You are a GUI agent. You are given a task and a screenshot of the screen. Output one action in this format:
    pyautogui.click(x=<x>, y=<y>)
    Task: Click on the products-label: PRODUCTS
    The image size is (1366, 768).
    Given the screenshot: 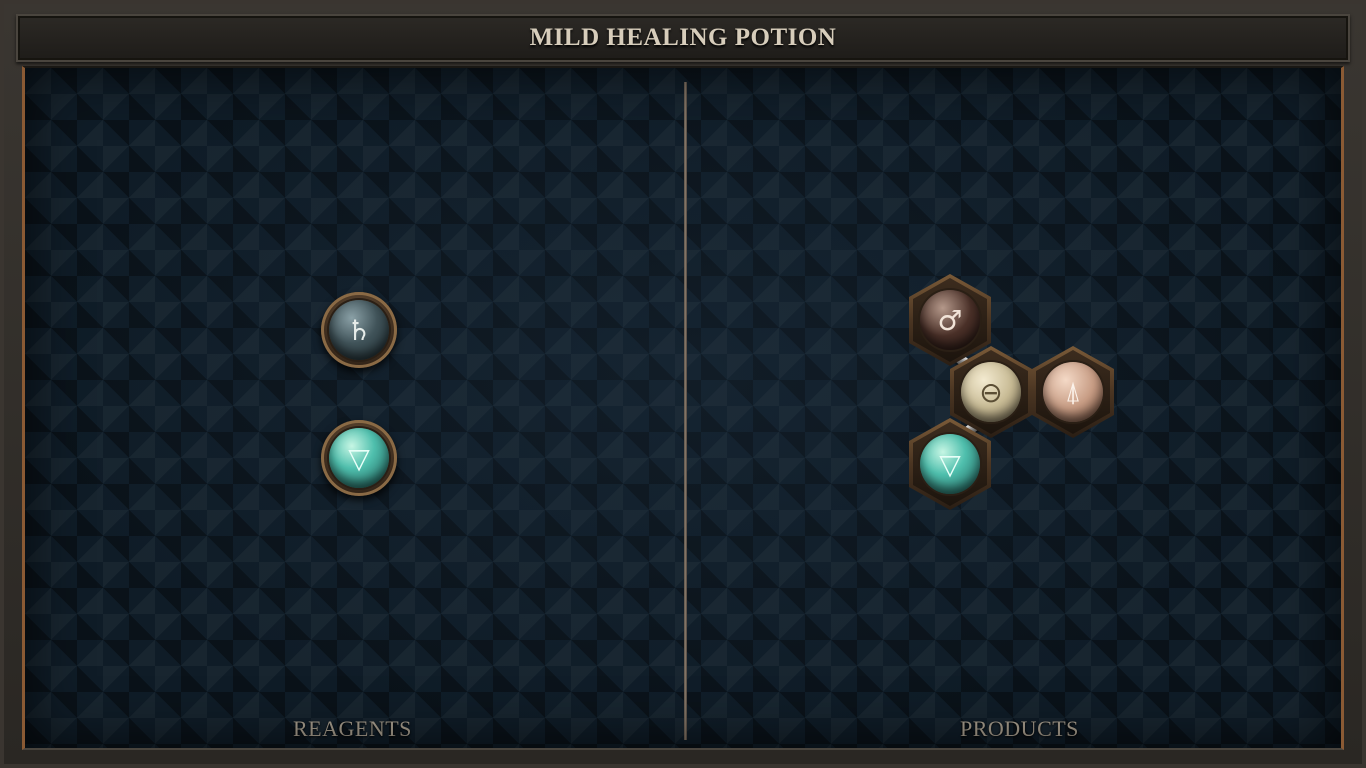 What is the action you would take?
    pyautogui.click(x=1019, y=728)
    